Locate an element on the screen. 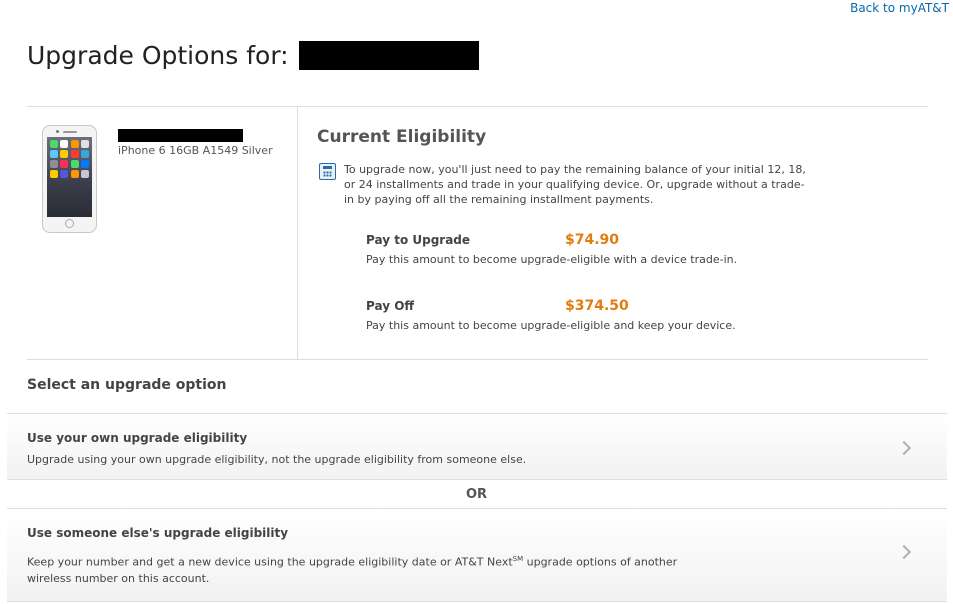 The width and height of the screenshot is (953, 604). page-title-text: Upgrade Options for: is located at coordinates (158, 55).